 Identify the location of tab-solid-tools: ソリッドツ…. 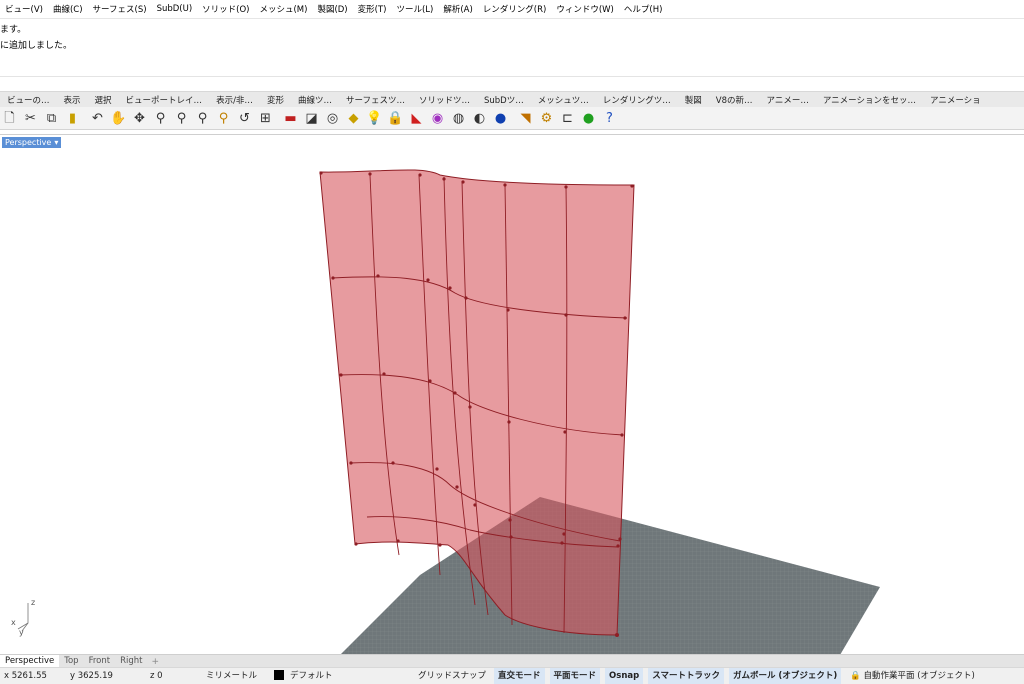
(444, 100).